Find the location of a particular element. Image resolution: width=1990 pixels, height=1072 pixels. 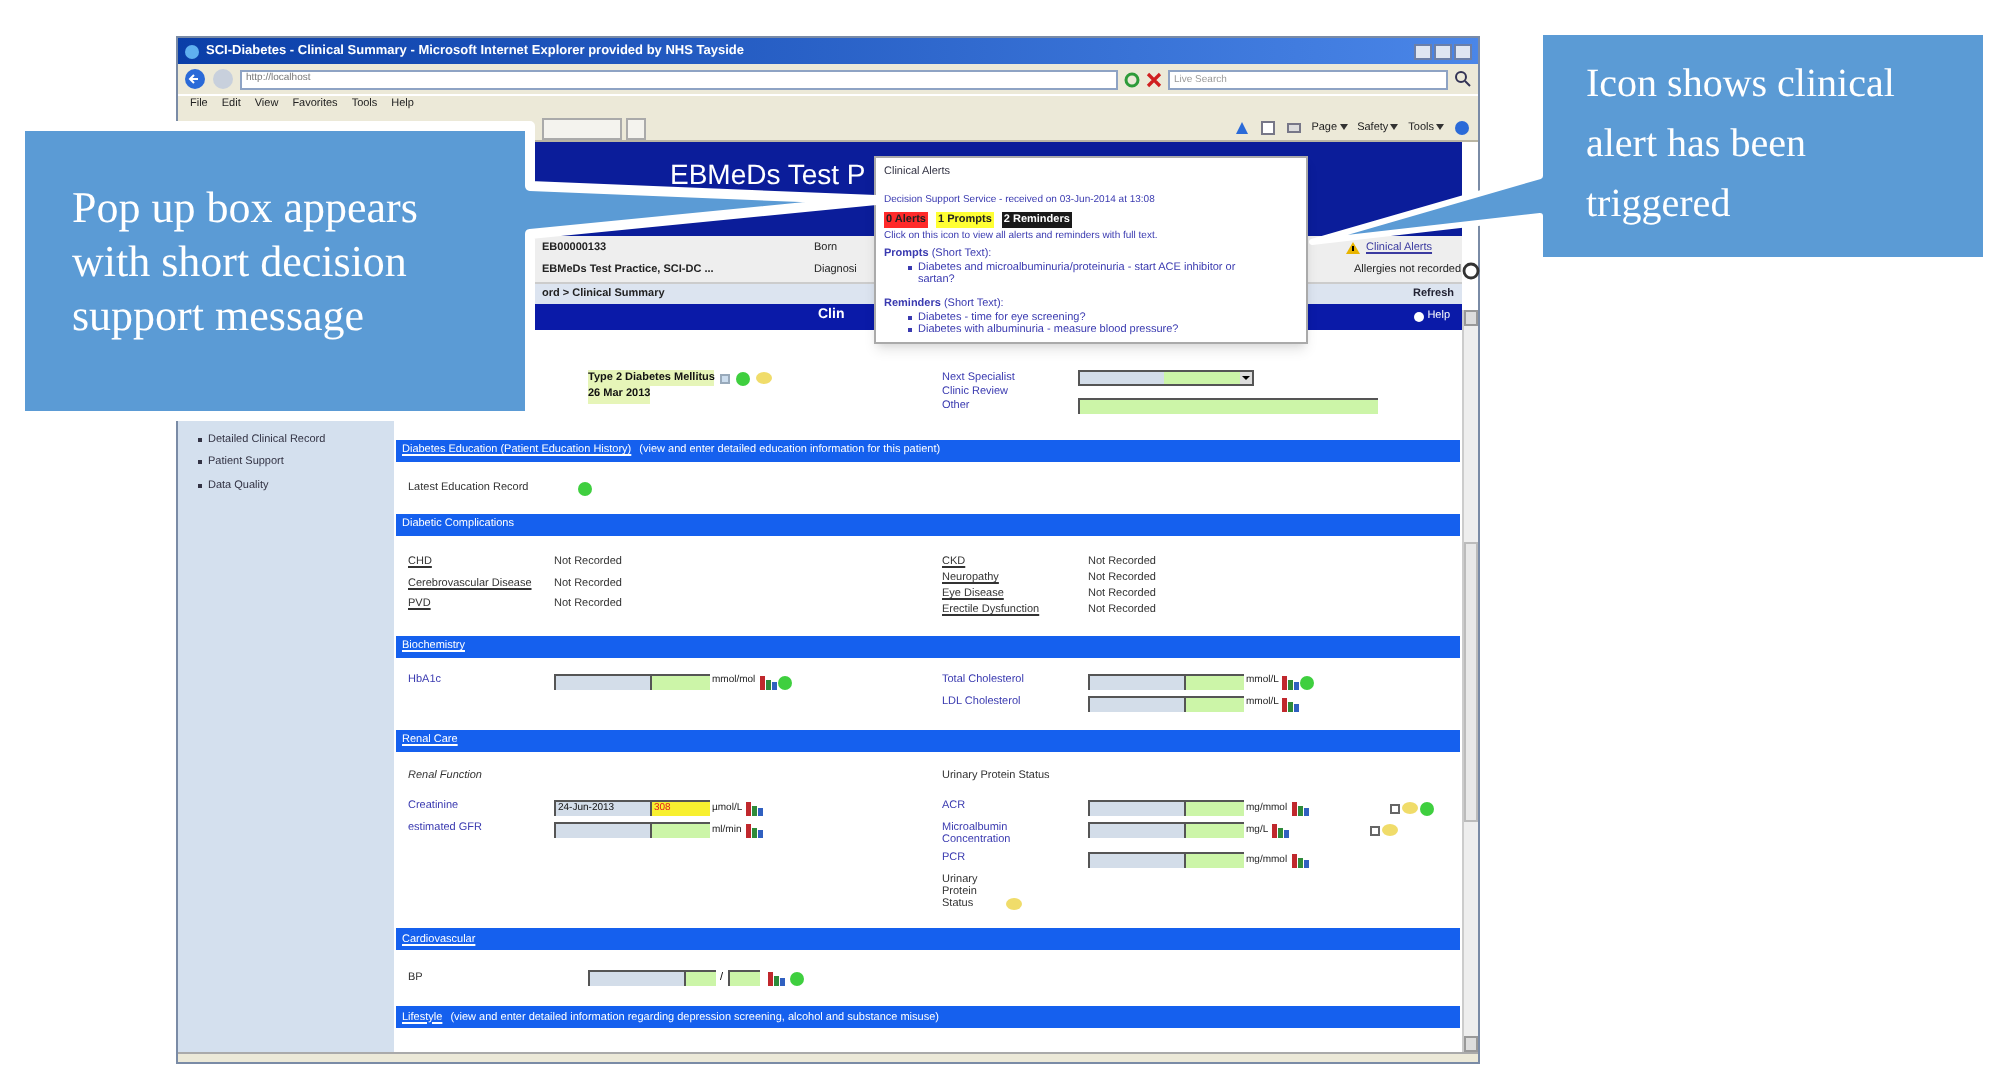

refresh-icon is located at coordinates (1470, 270).